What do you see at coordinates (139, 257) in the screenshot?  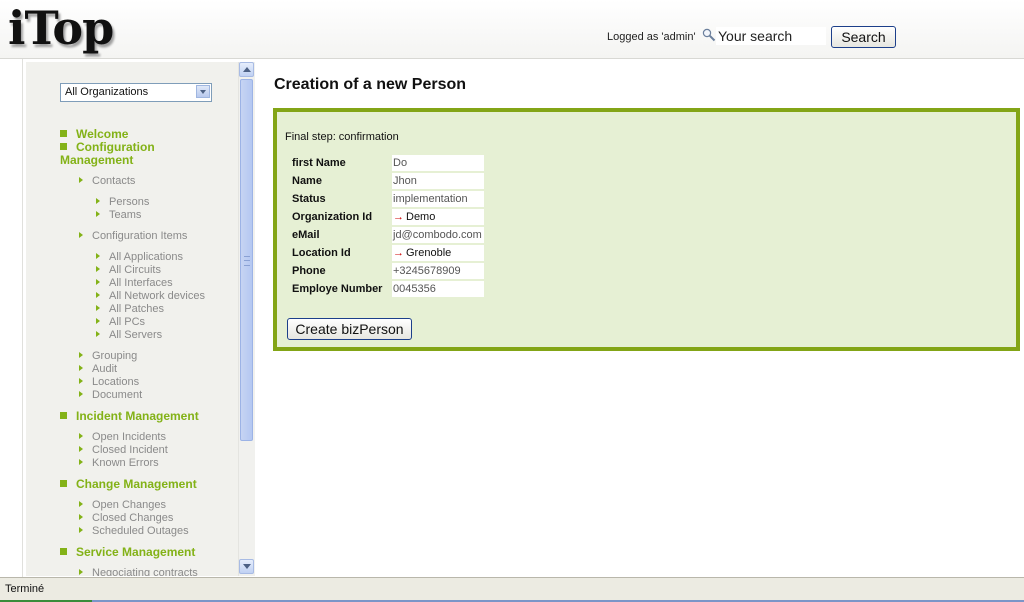 I see `menu-item-all-applications: All Applications` at bounding box center [139, 257].